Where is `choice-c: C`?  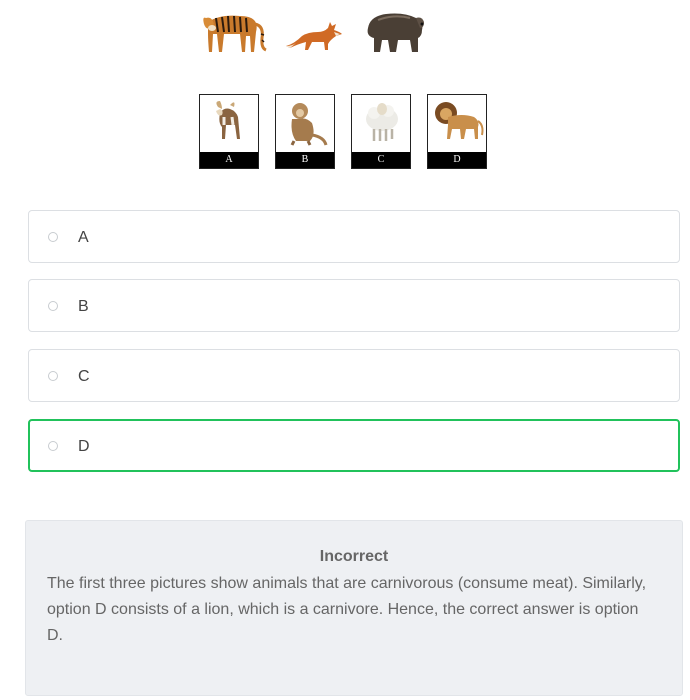
choice-c: C is located at coordinates (354, 375).